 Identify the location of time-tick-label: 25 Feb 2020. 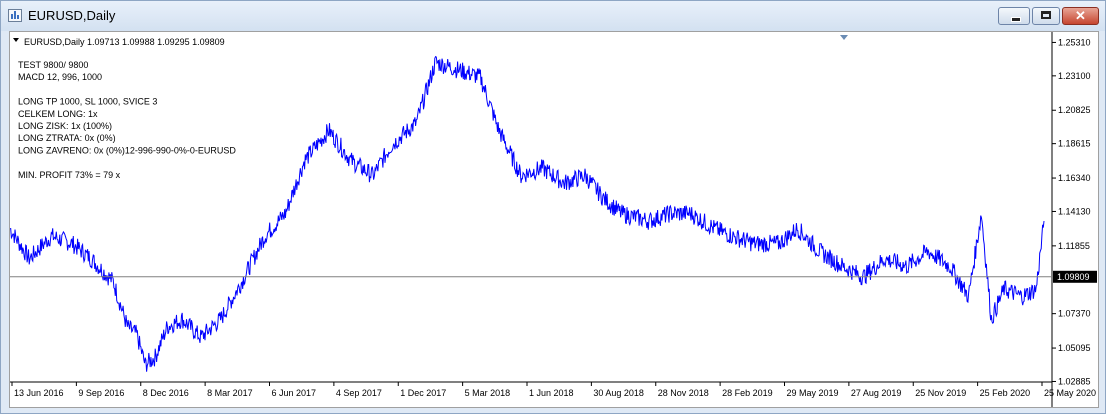
(1005, 393).